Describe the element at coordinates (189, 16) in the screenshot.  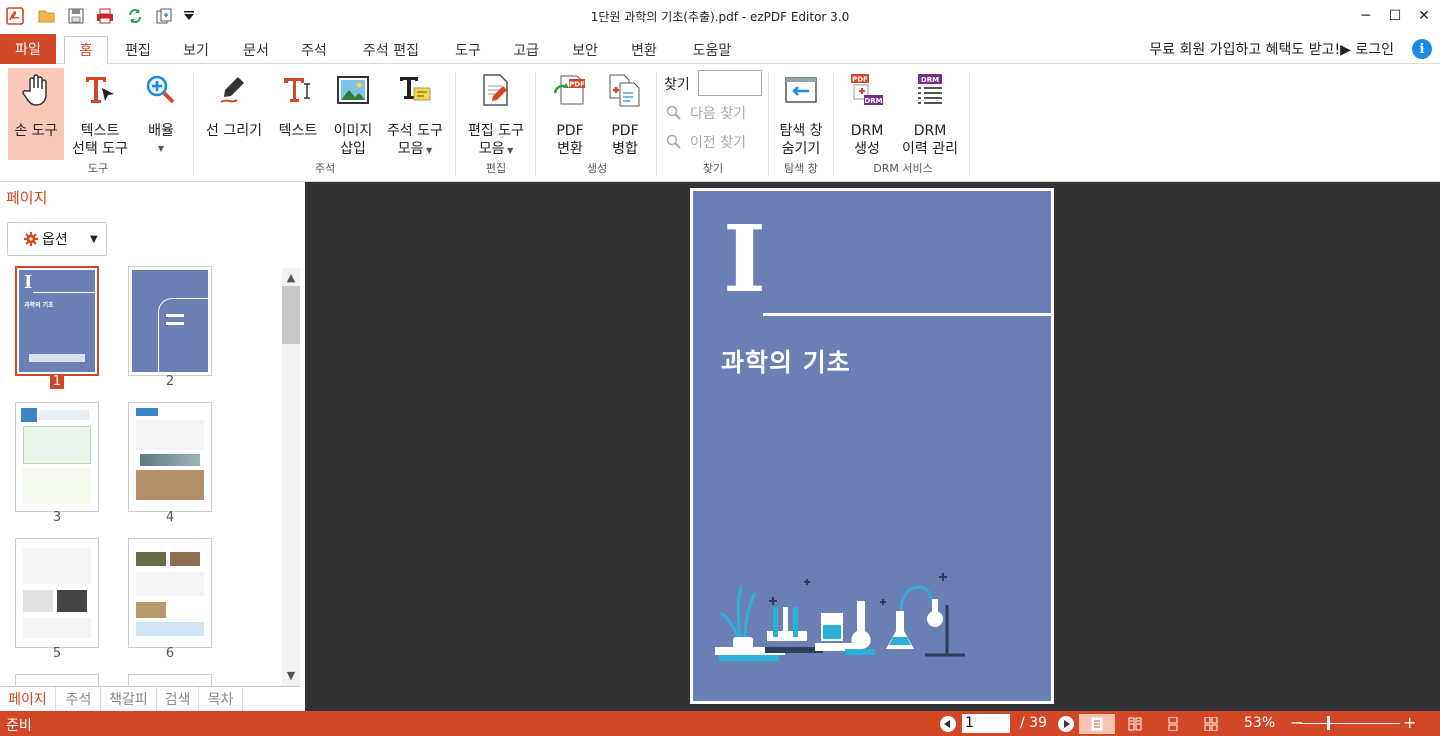
I see `quick-access-dropdown-icon` at that location.